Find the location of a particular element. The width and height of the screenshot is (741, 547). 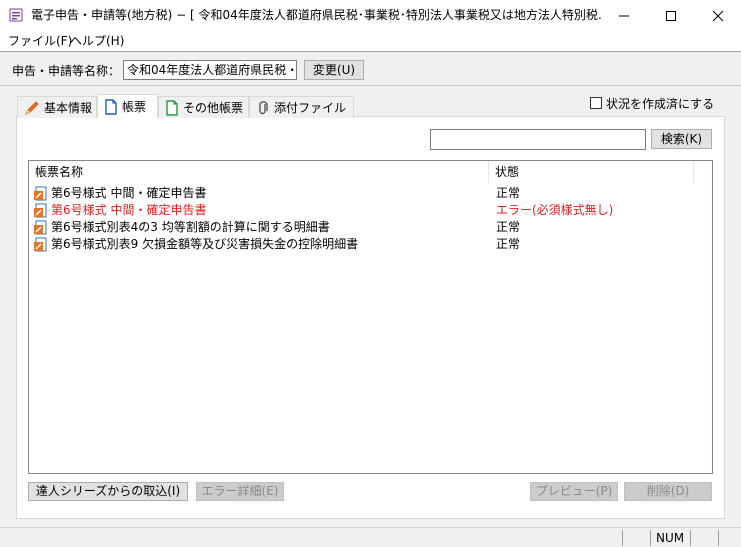

tab-other-forms: その他帳票 is located at coordinates (203, 107).